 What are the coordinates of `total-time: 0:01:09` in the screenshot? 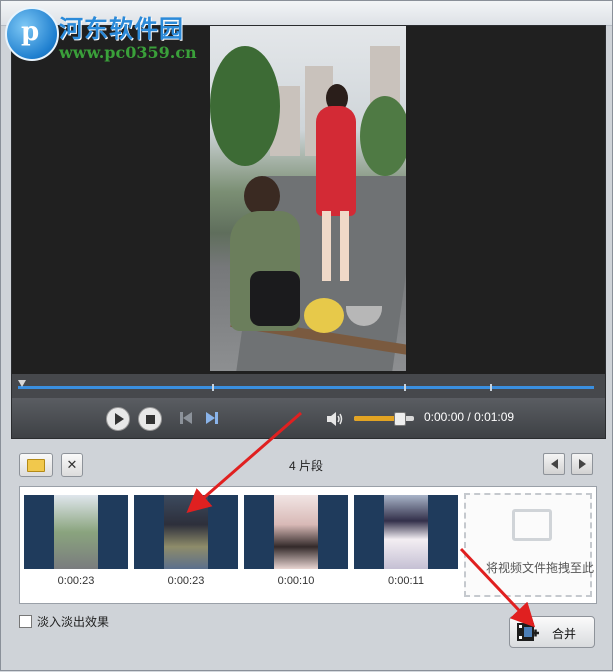 It's located at (494, 417).